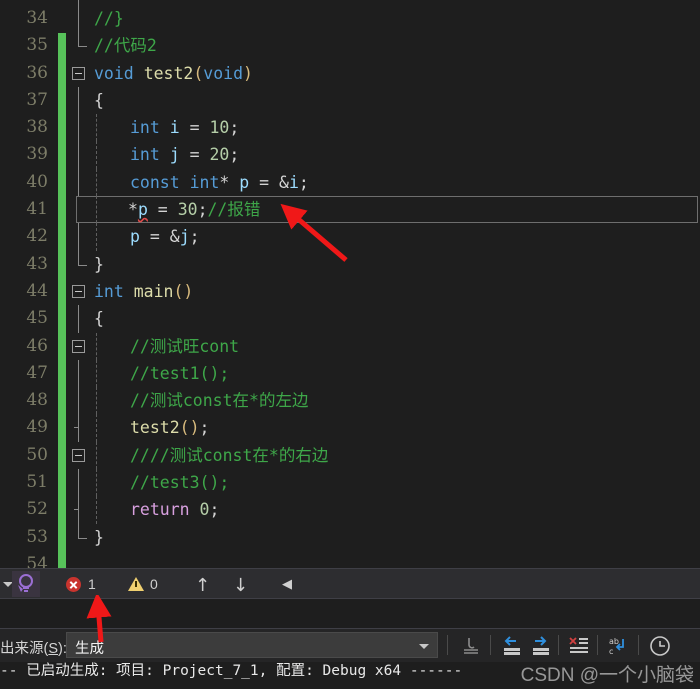  I want to click on code-line: 50 test2();, so click(350, 455).